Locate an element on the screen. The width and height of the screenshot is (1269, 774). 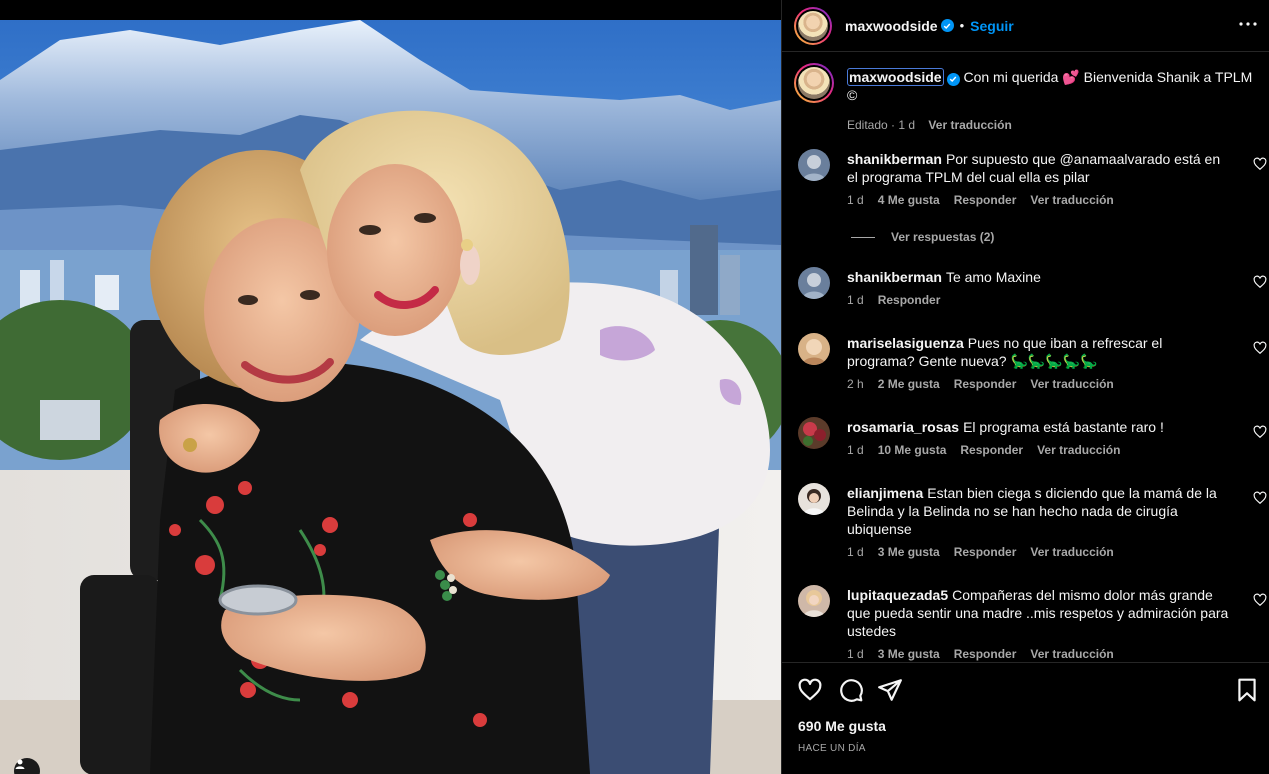
comment-age: 2 h is located at coordinates (855, 384).